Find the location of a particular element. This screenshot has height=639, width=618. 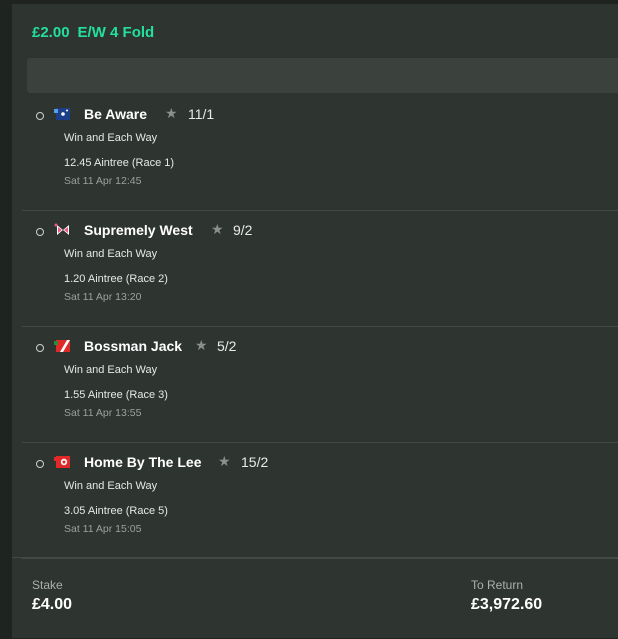

to-return-value: £3,972.60 is located at coordinates (507, 604).